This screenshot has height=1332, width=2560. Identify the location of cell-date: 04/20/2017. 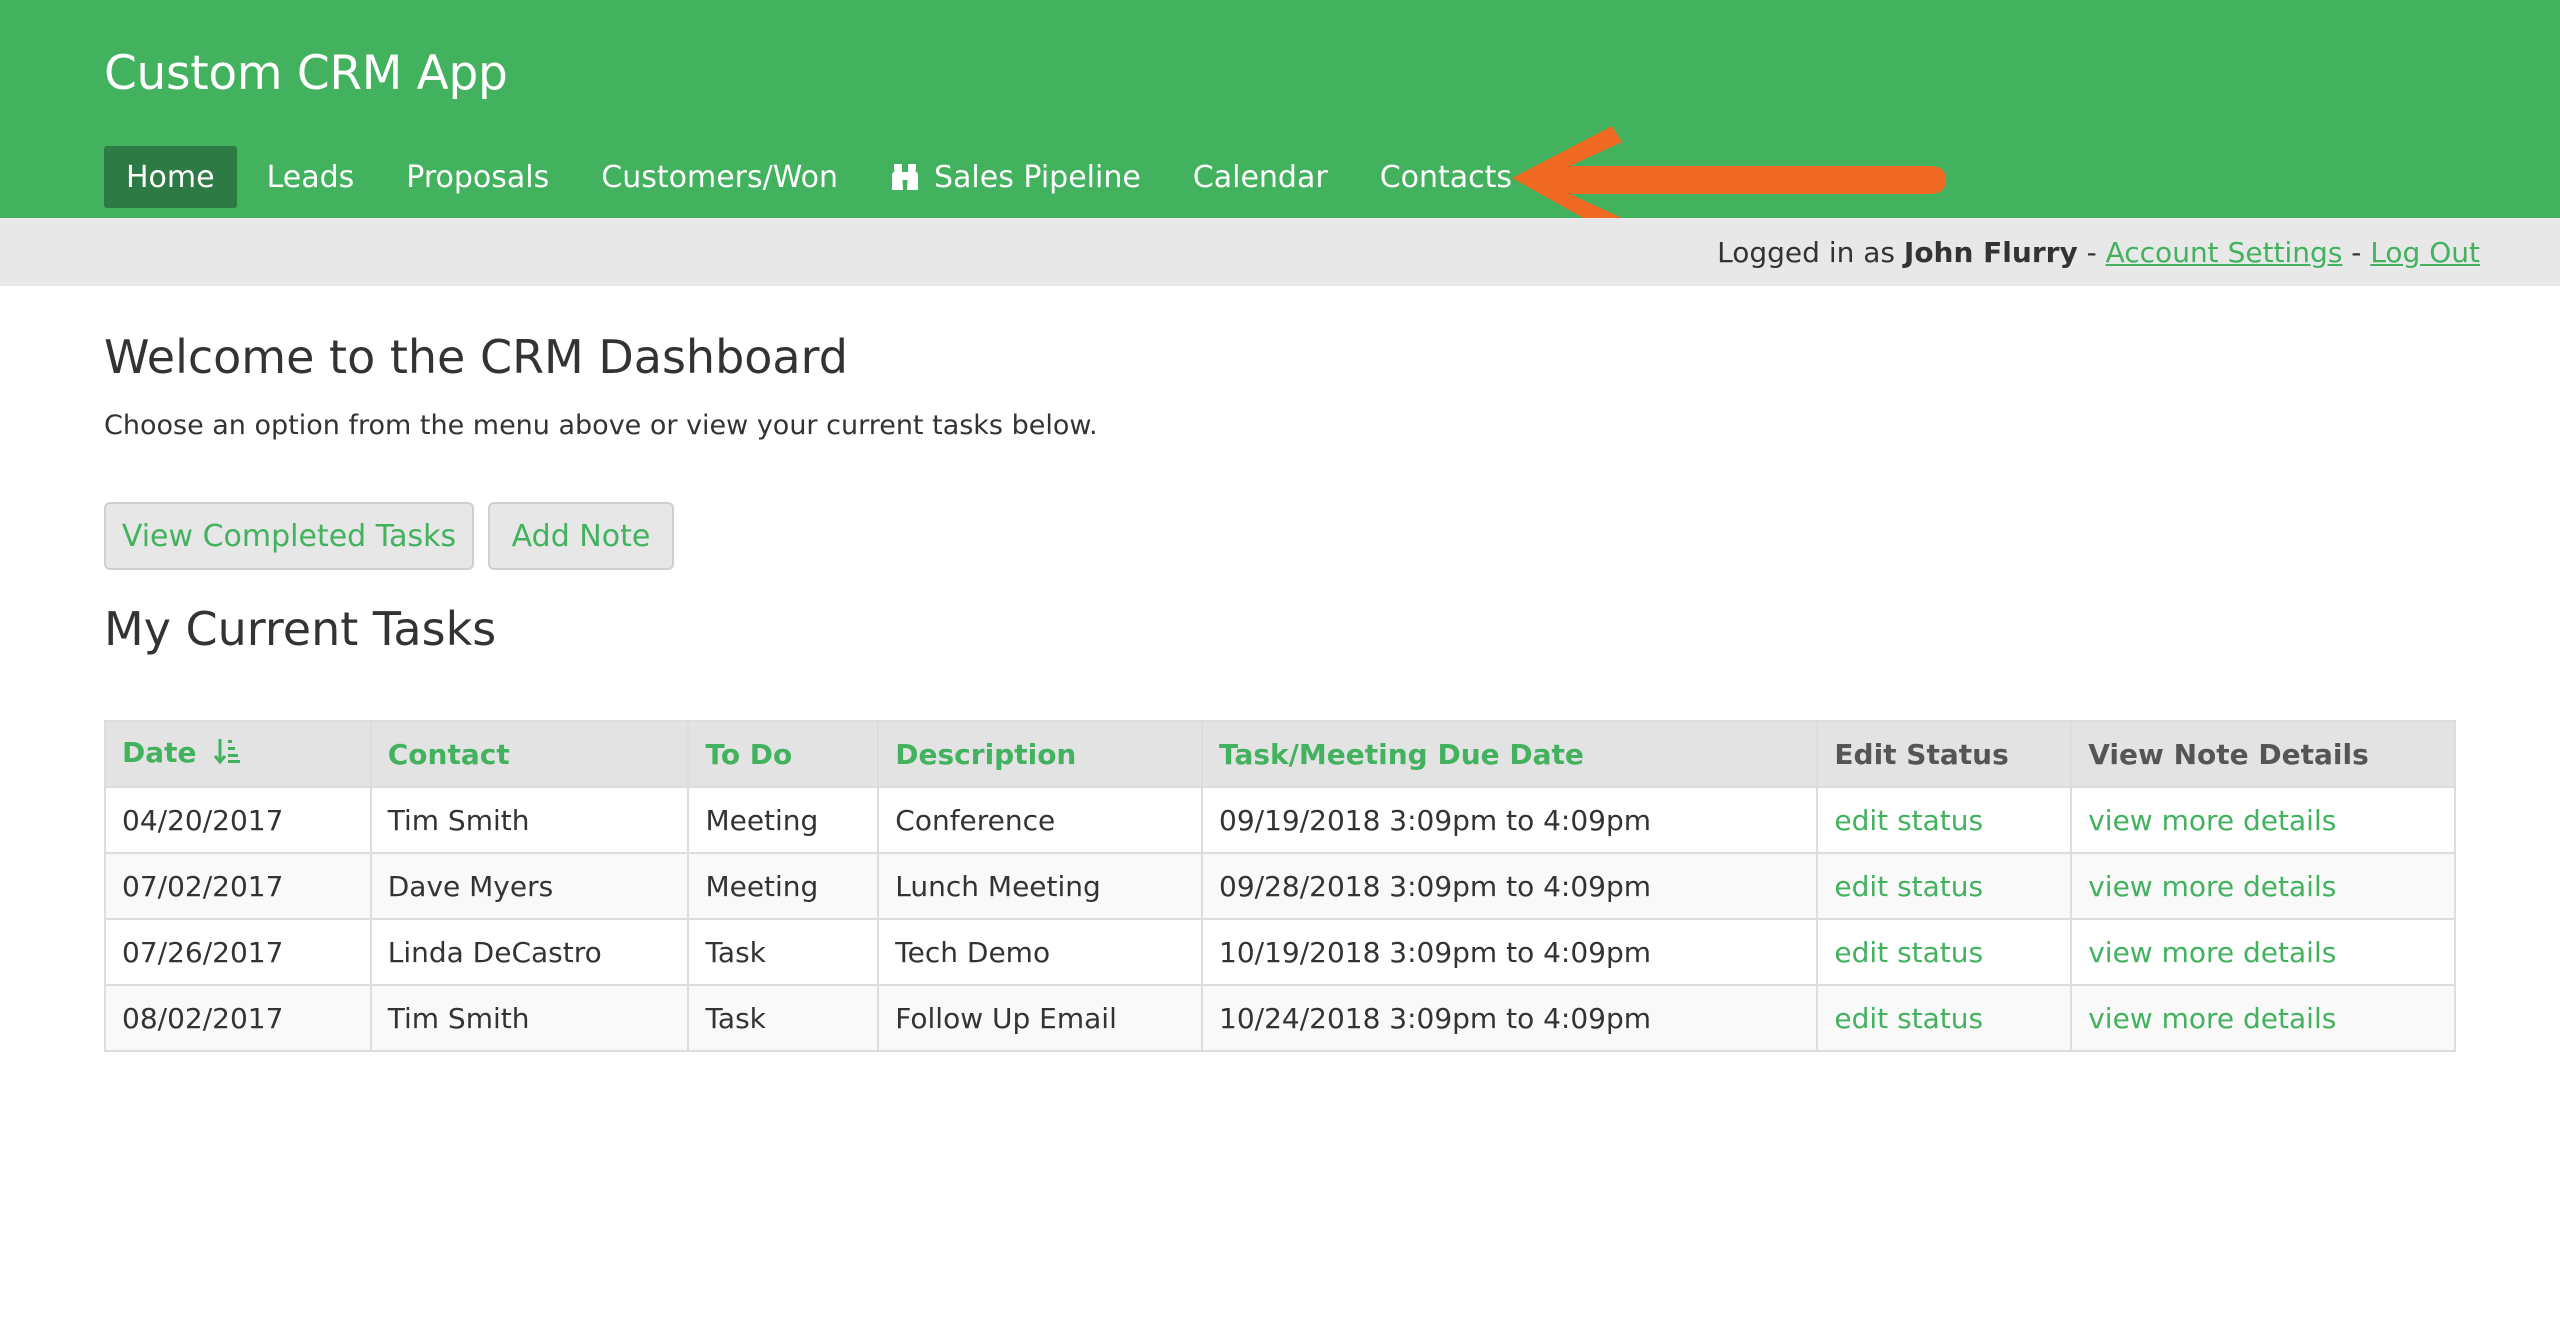
(238, 820).